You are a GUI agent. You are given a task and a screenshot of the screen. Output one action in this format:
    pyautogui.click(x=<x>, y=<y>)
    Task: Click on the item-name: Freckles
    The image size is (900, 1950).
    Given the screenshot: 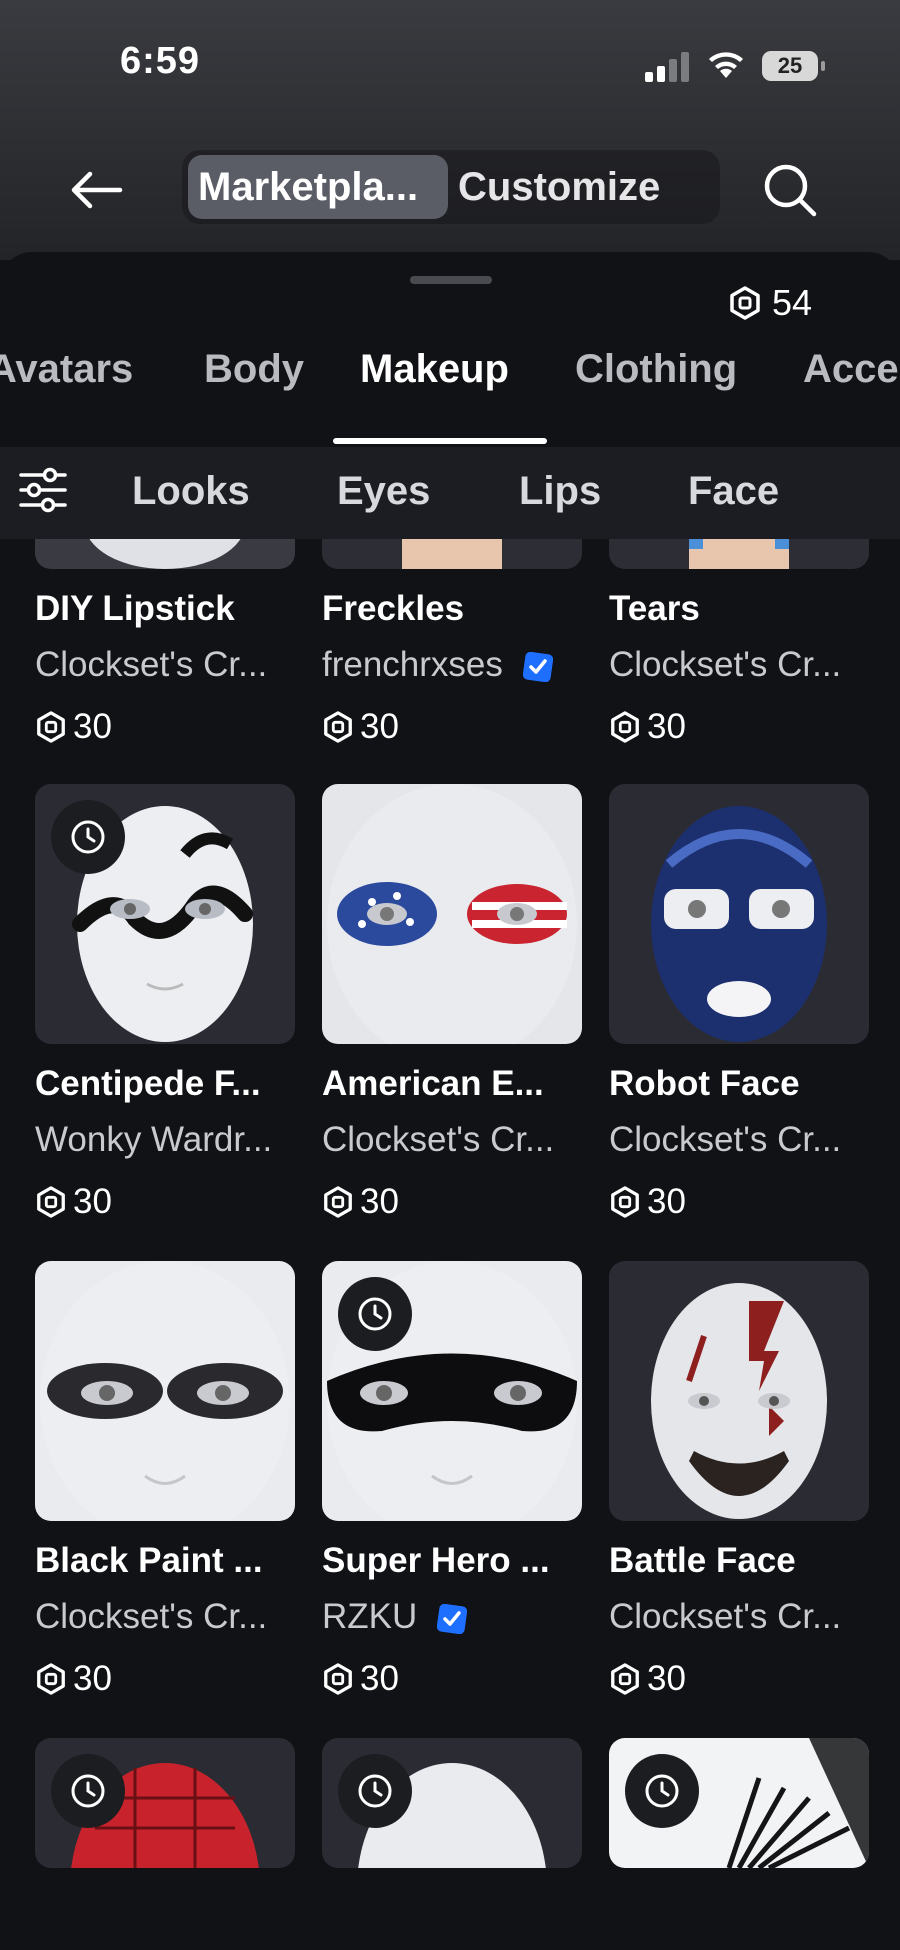 What is the action you would take?
    pyautogui.click(x=393, y=608)
    